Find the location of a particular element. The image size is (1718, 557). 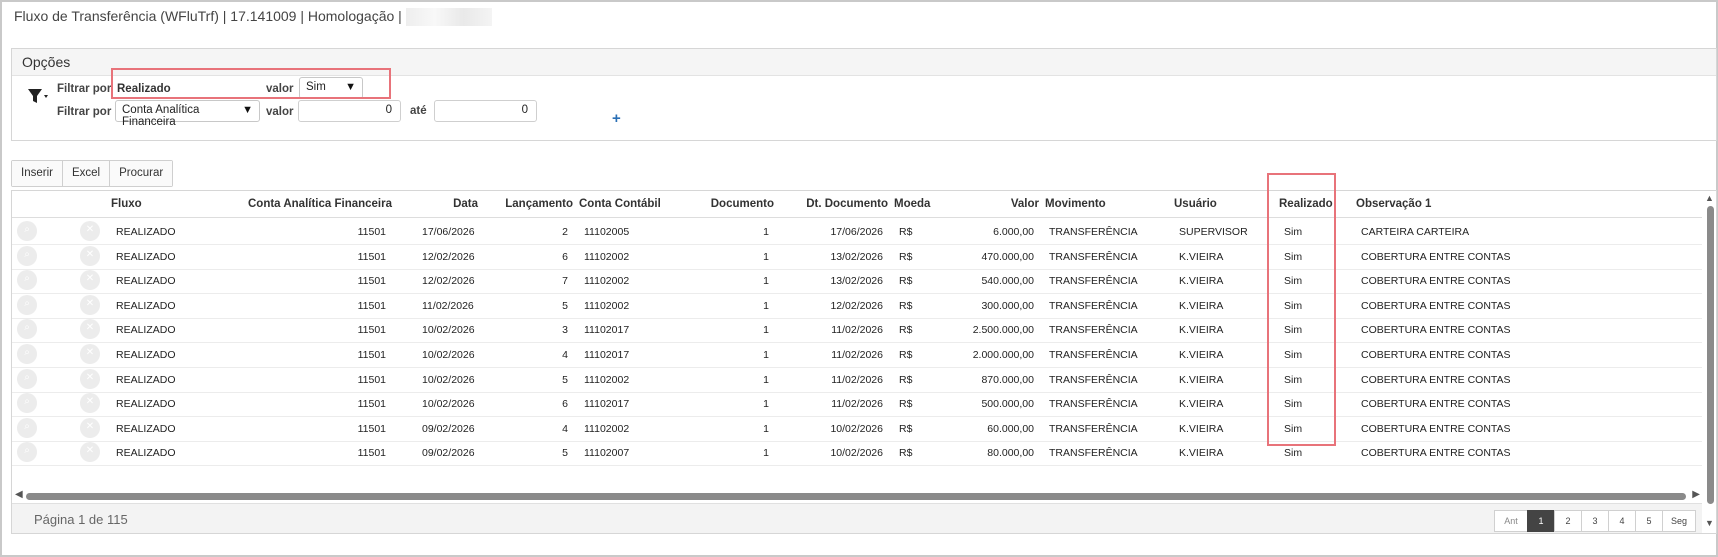

page-button-5: 5 is located at coordinates (1649, 521).